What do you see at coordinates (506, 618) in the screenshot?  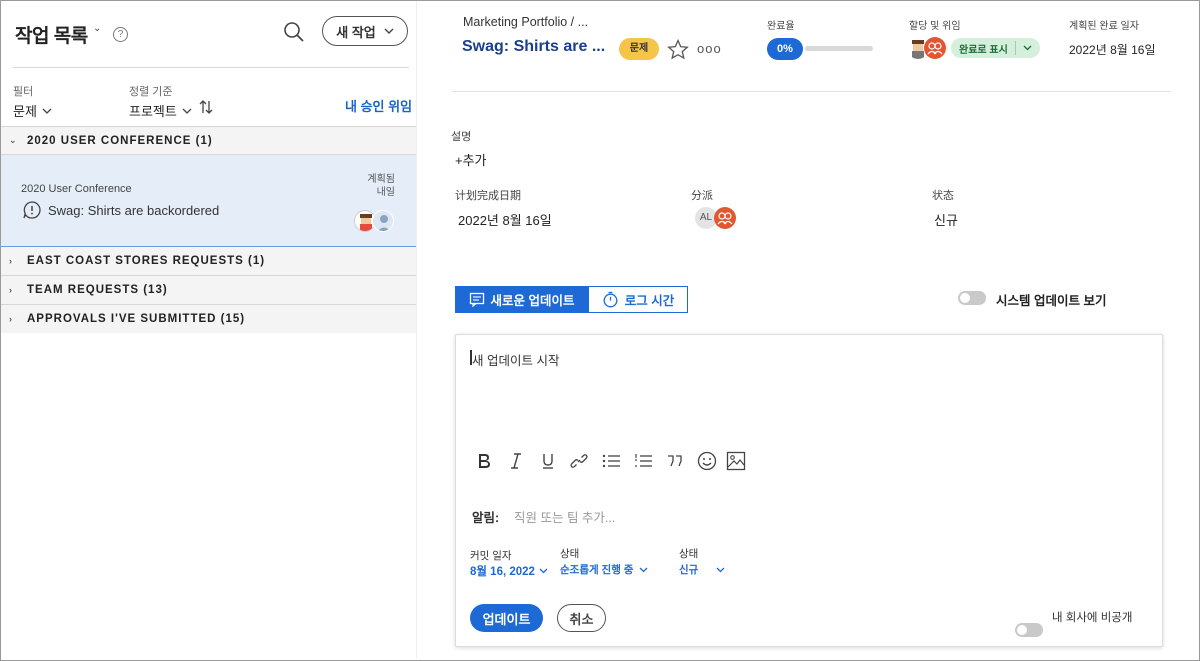 I see `update-button: 업데이트` at bounding box center [506, 618].